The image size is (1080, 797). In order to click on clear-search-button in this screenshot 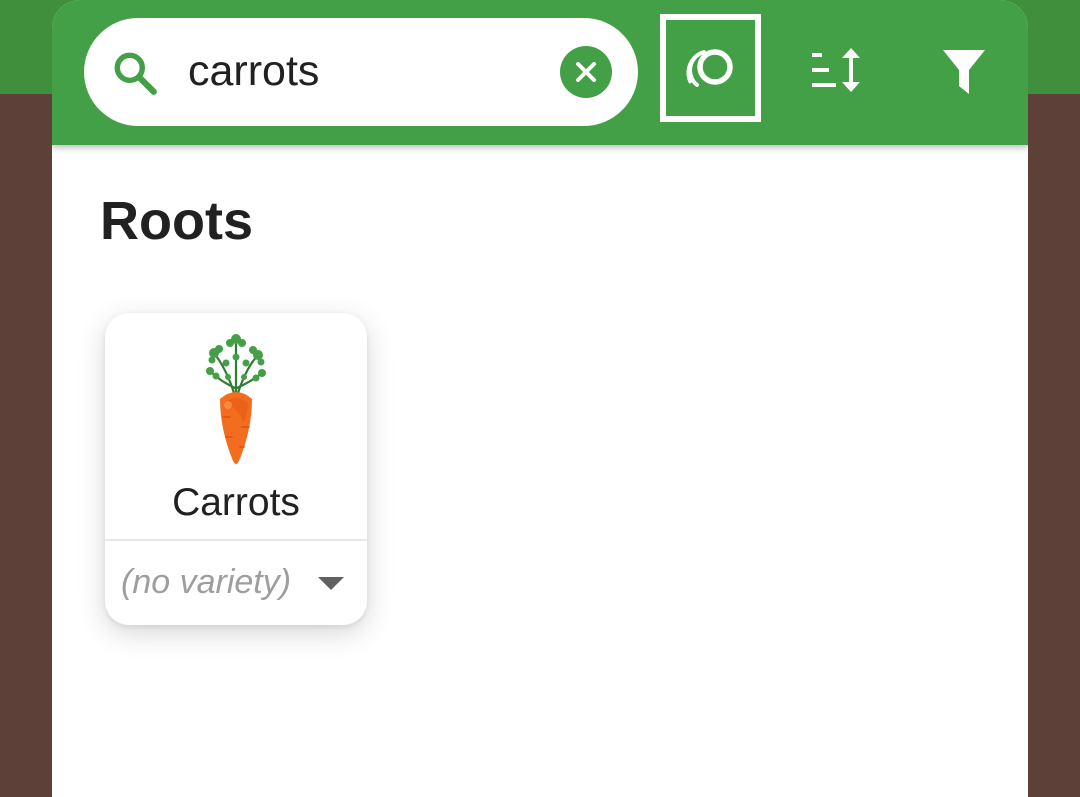, I will do `click(586, 72)`.